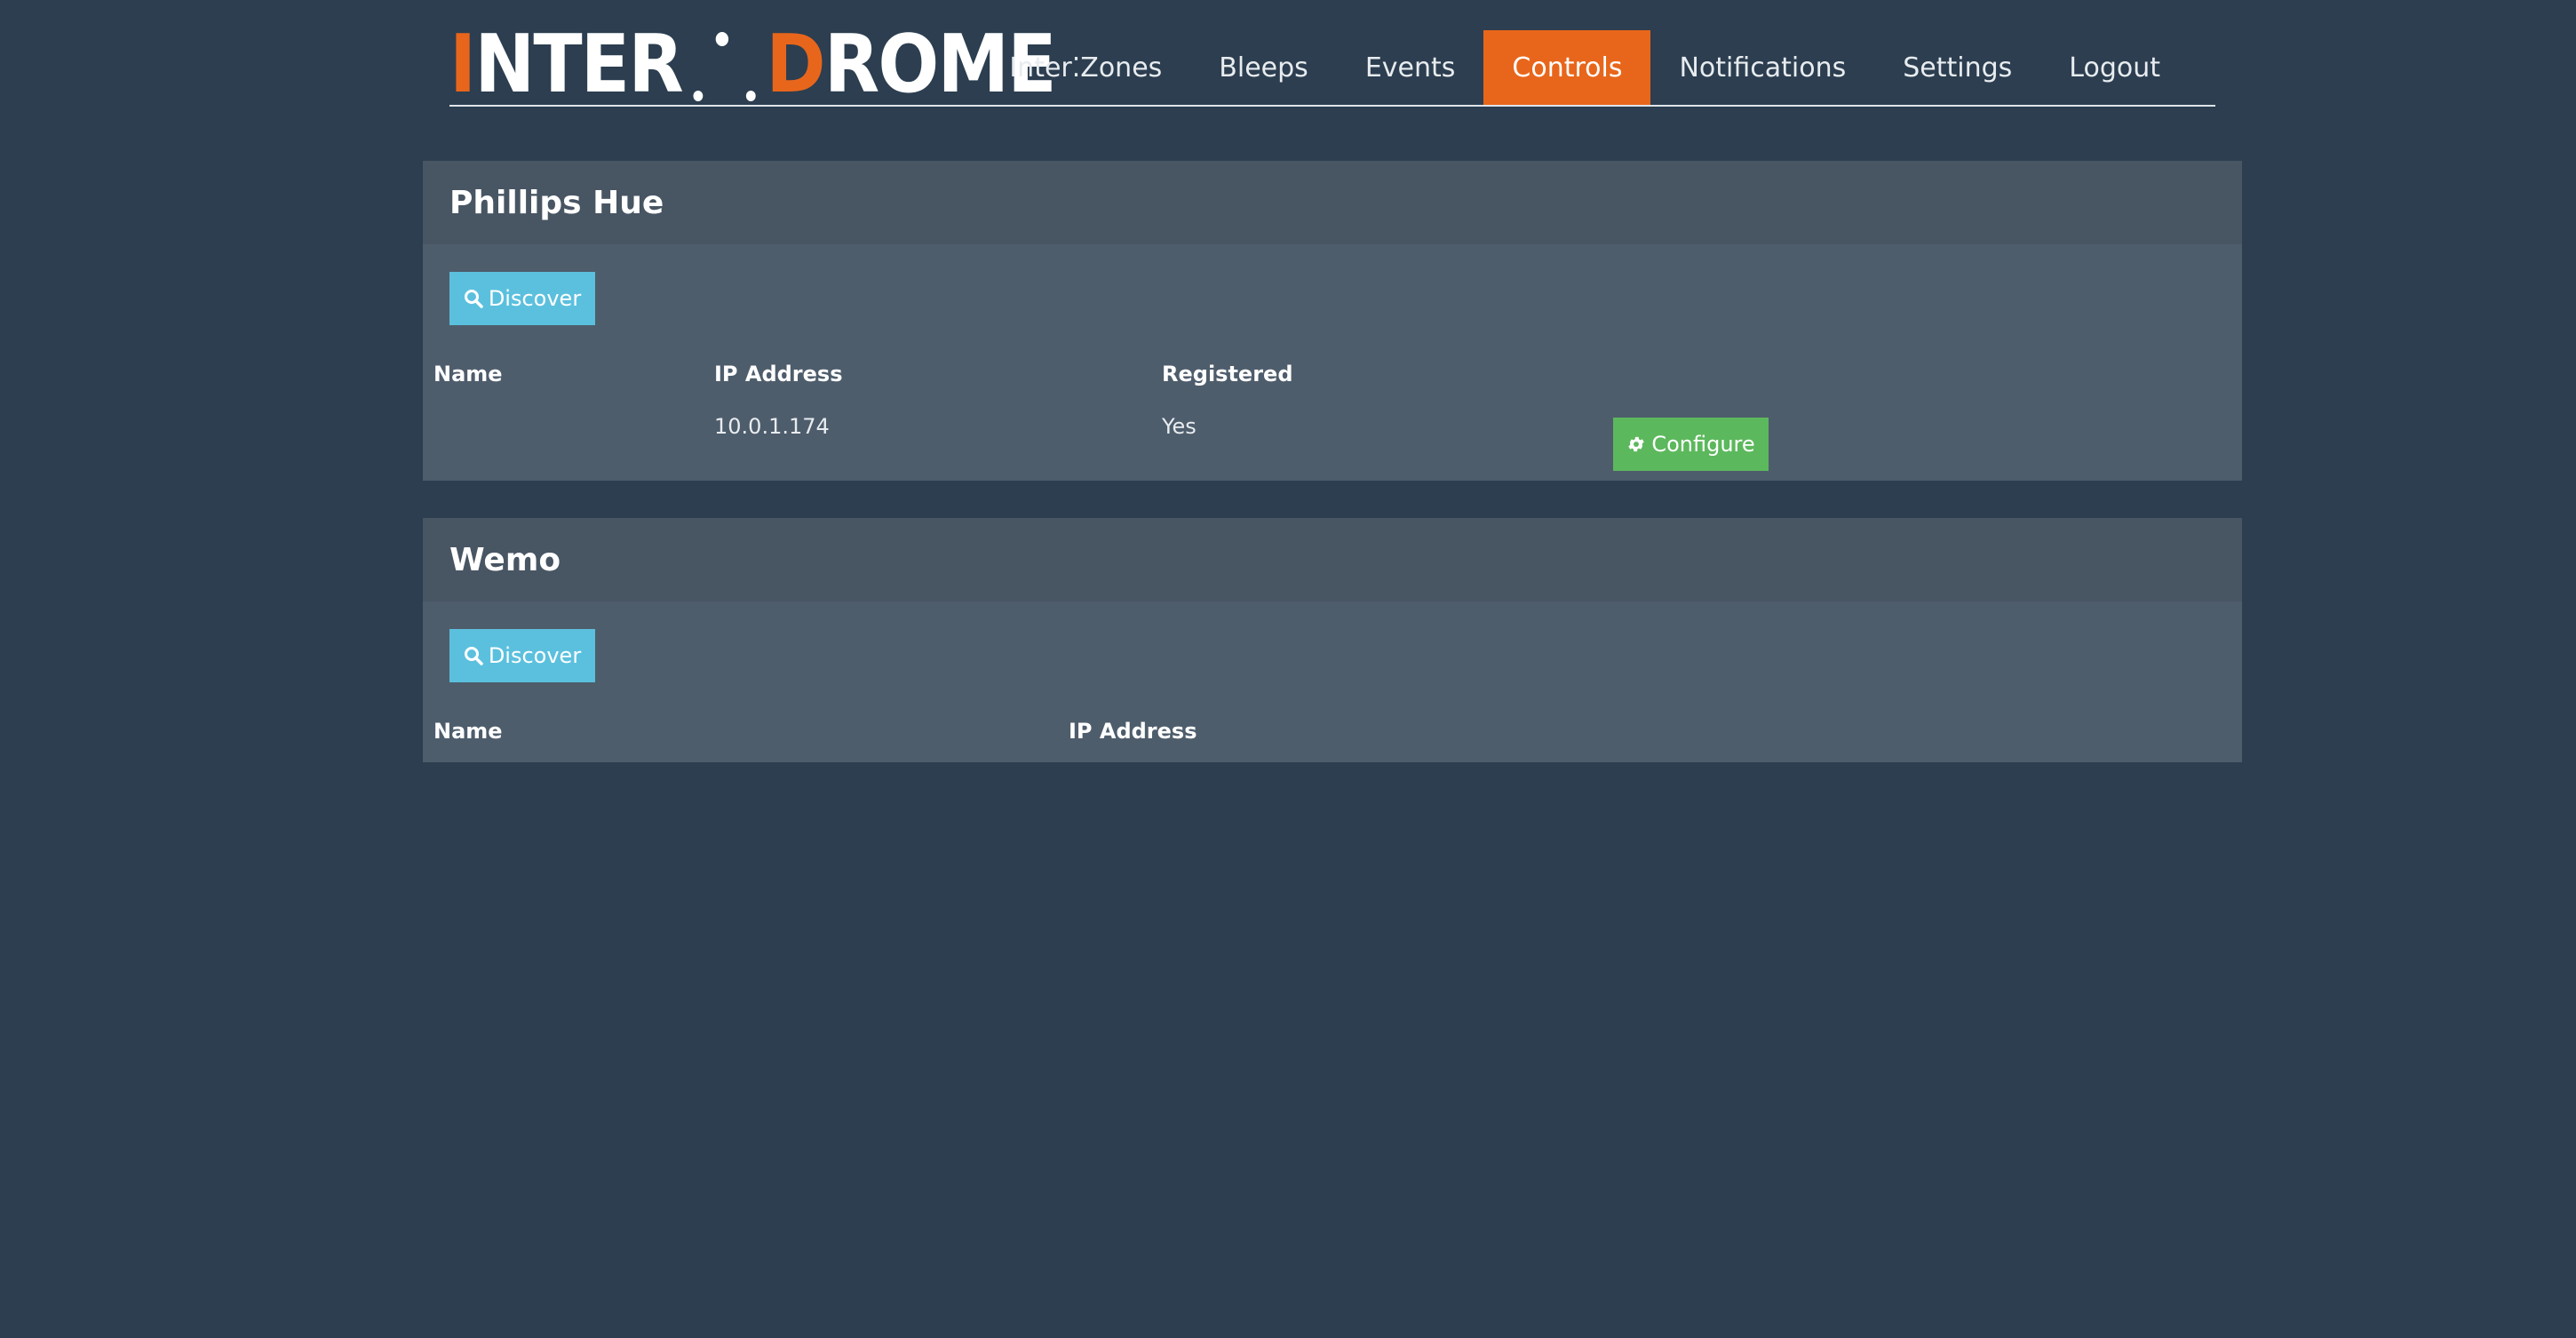  What do you see at coordinates (578, 64) in the screenshot?
I see `logo-text-1: NTER` at bounding box center [578, 64].